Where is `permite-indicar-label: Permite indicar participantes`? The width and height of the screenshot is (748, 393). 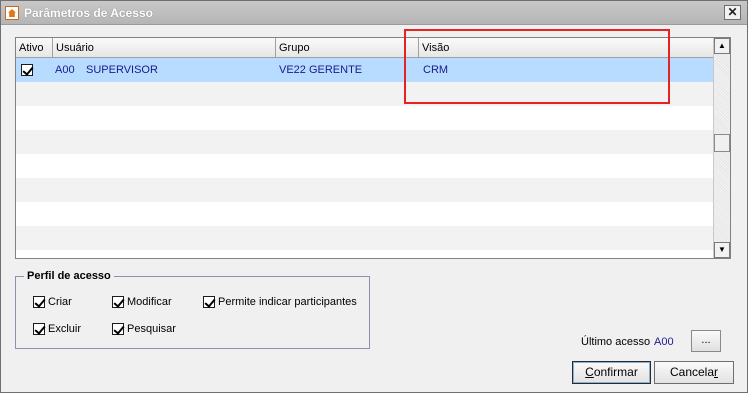 permite-indicar-label: Permite indicar participantes is located at coordinates (287, 302).